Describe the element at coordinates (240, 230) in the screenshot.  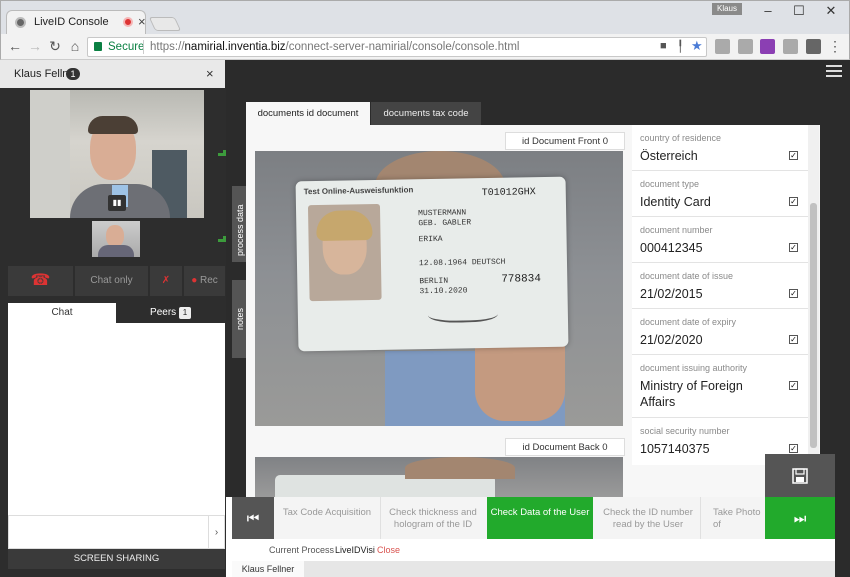
I see `side-tab-process-data-label: process data` at that location.